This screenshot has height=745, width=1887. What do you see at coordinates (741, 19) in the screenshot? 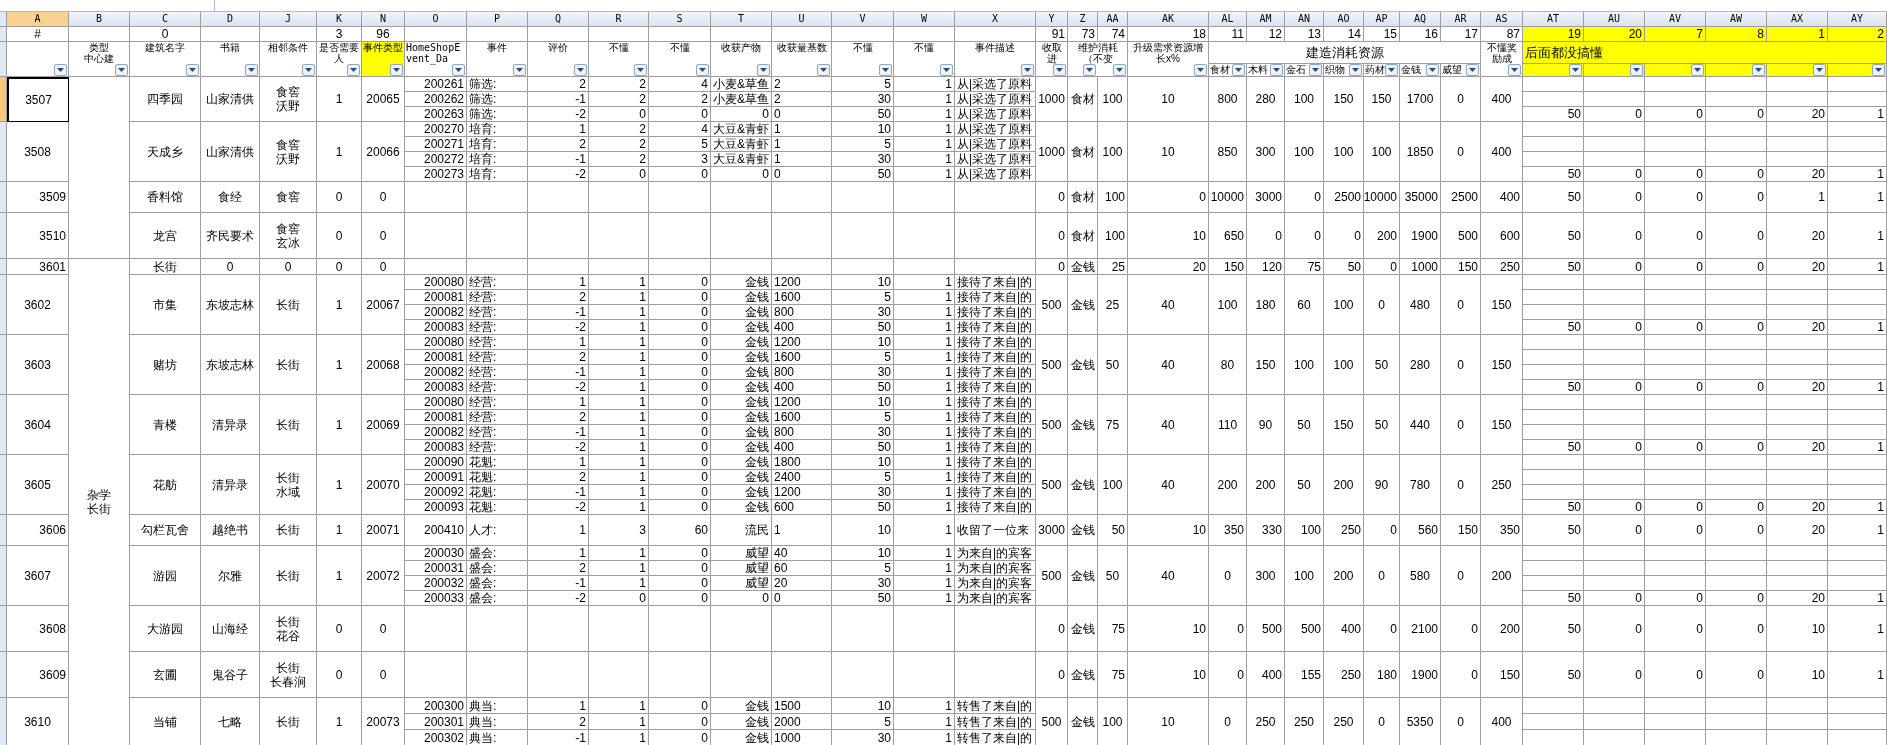
I see `column-header-letter: T` at bounding box center [741, 19].